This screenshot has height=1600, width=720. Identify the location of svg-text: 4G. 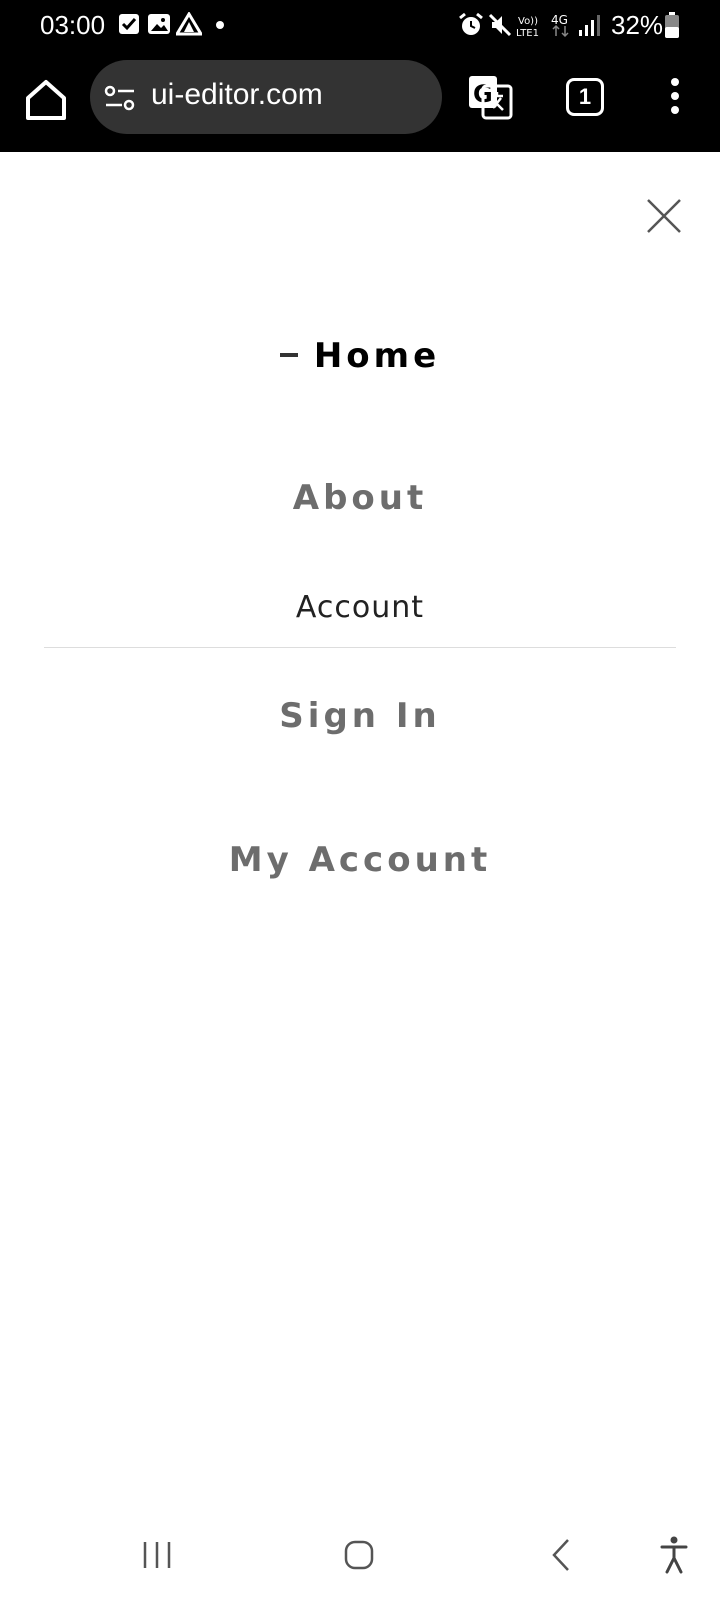
(559, 20).